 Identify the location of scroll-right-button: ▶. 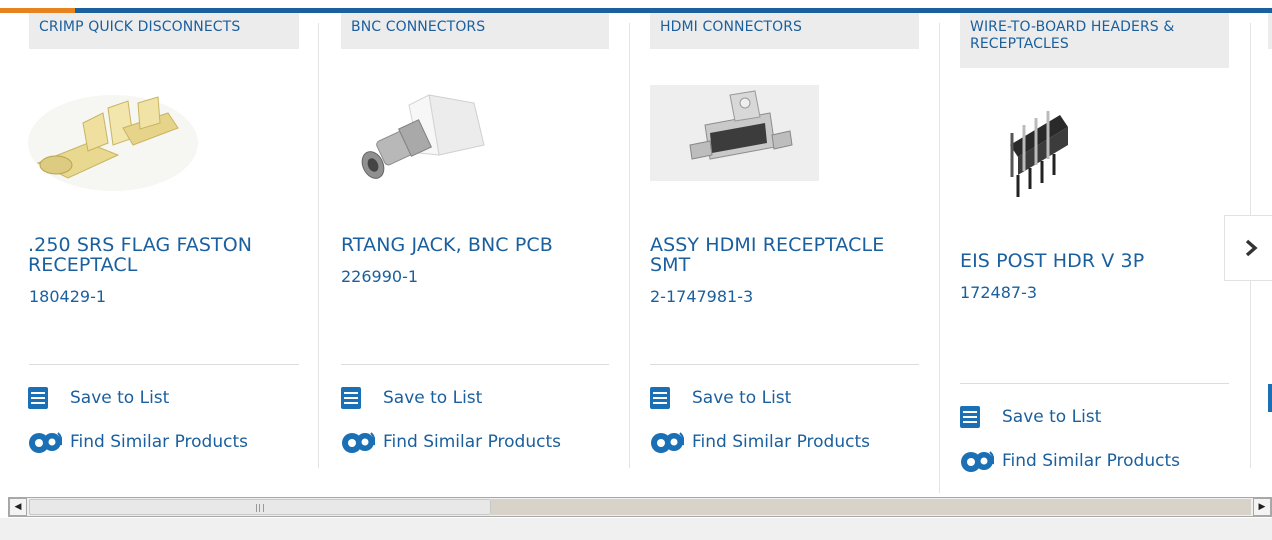
(1262, 507).